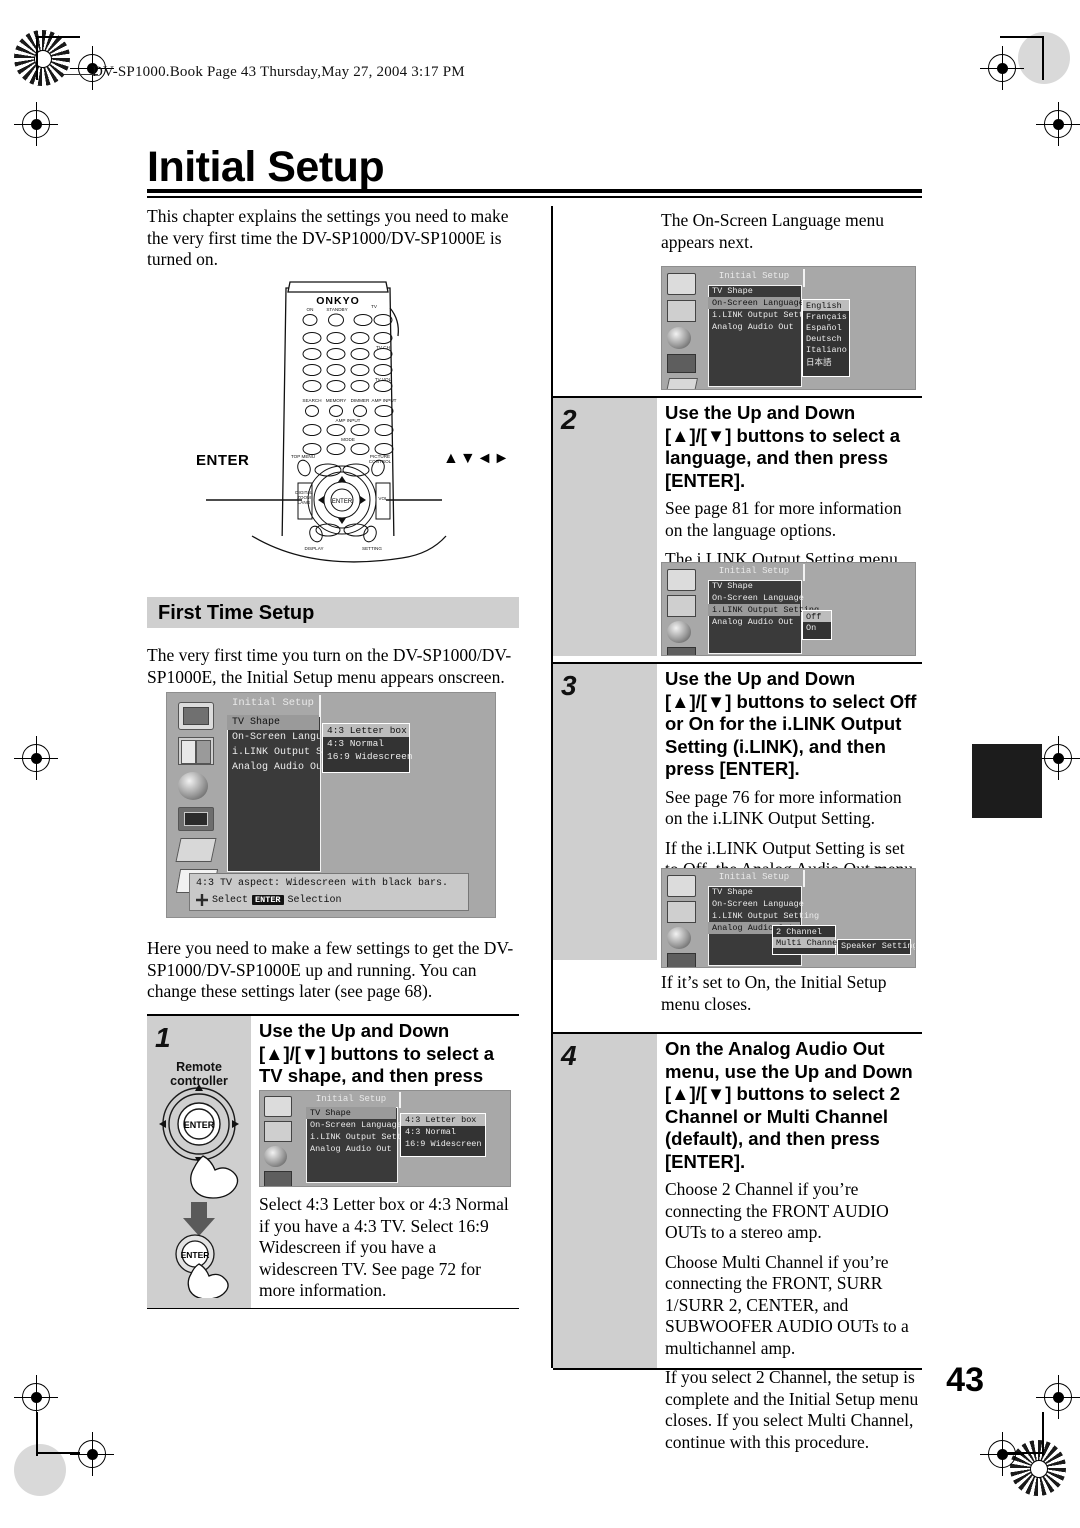 The width and height of the screenshot is (1080, 1528). I want to click on osd-language-option-english: English, so click(826, 305).